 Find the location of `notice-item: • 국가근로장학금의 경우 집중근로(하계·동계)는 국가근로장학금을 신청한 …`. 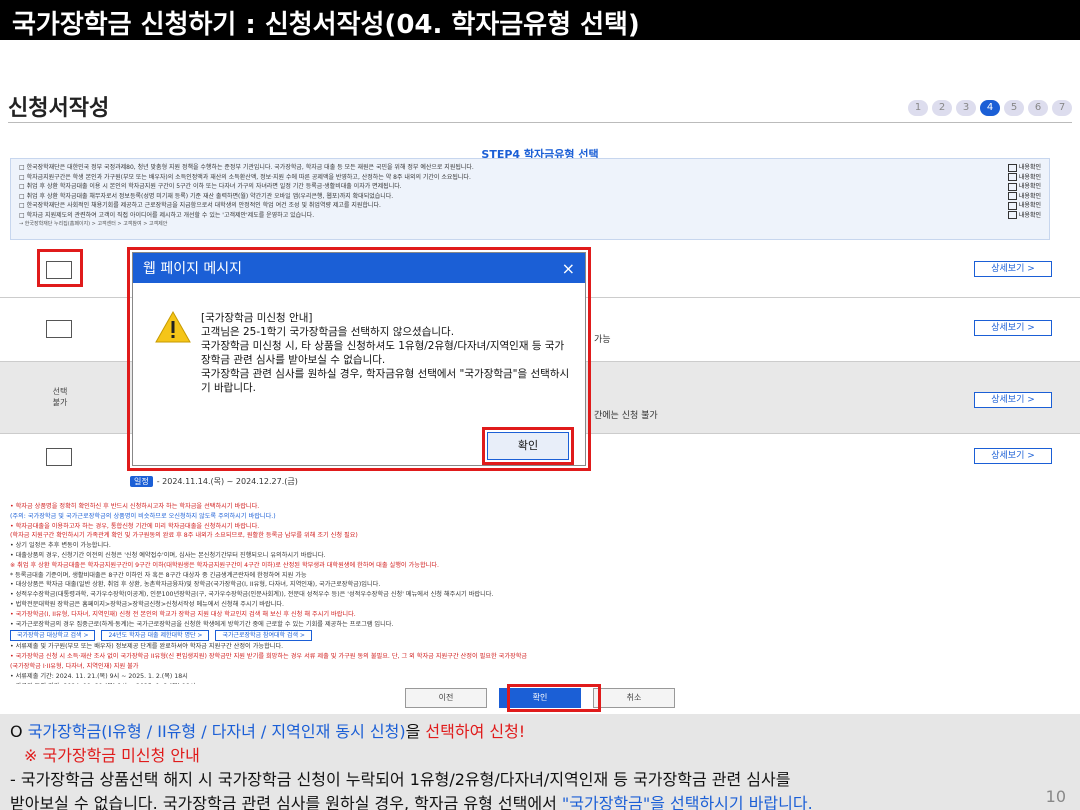

notice-item: • 국가근로장학금의 경우 집중근로(하계·동계)는 국가근로장학금을 신청한 … is located at coordinates (202, 624).